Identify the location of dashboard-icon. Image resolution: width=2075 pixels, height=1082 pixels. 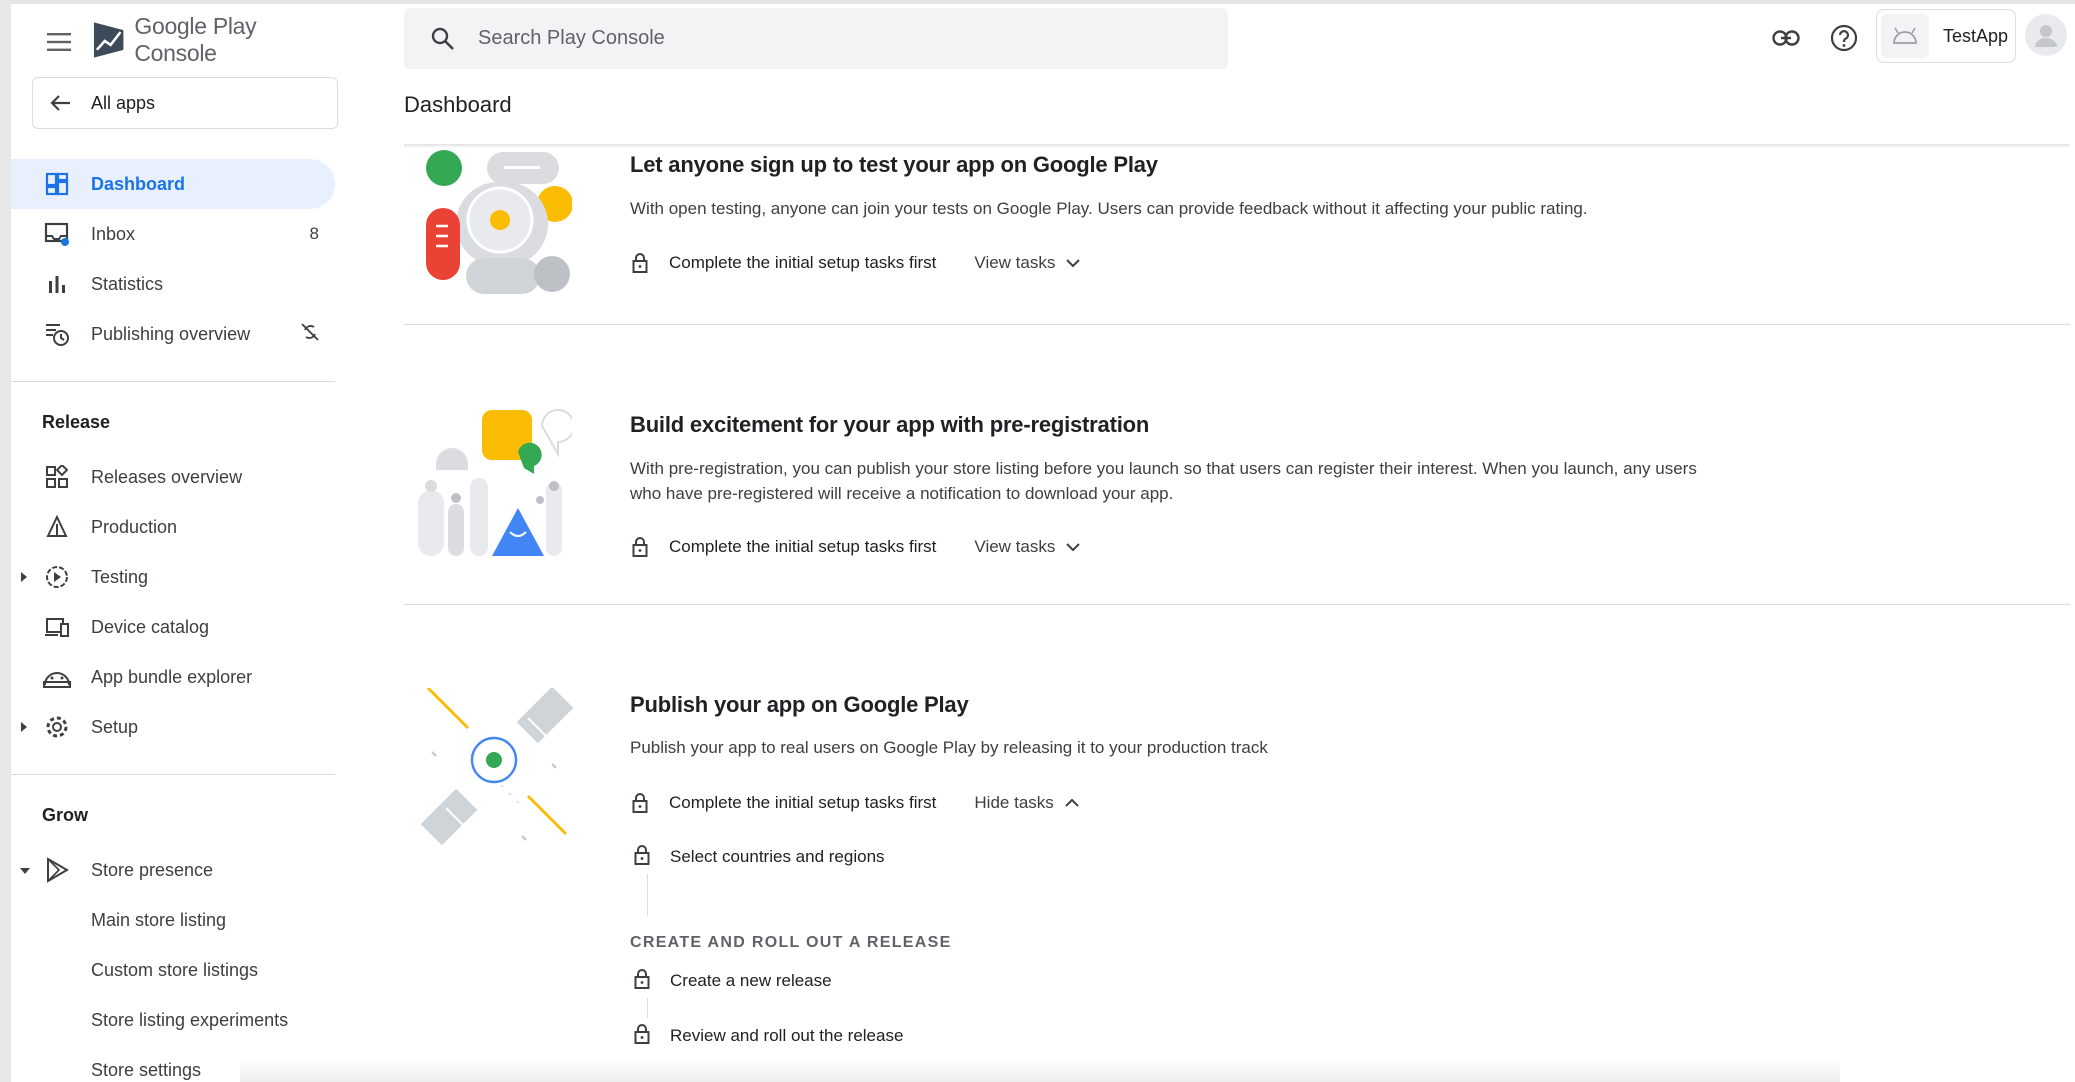
(57, 184).